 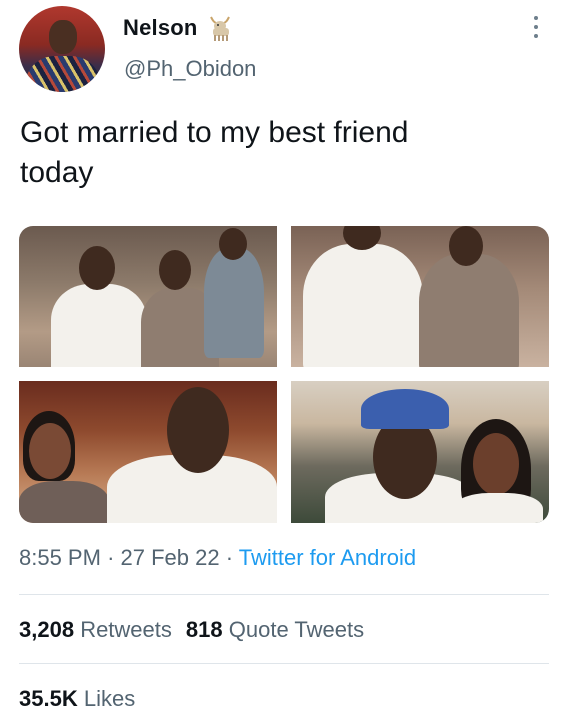 What do you see at coordinates (327, 557) in the screenshot?
I see `tweet-source-link: Twitter for Android` at bounding box center [327, 557].